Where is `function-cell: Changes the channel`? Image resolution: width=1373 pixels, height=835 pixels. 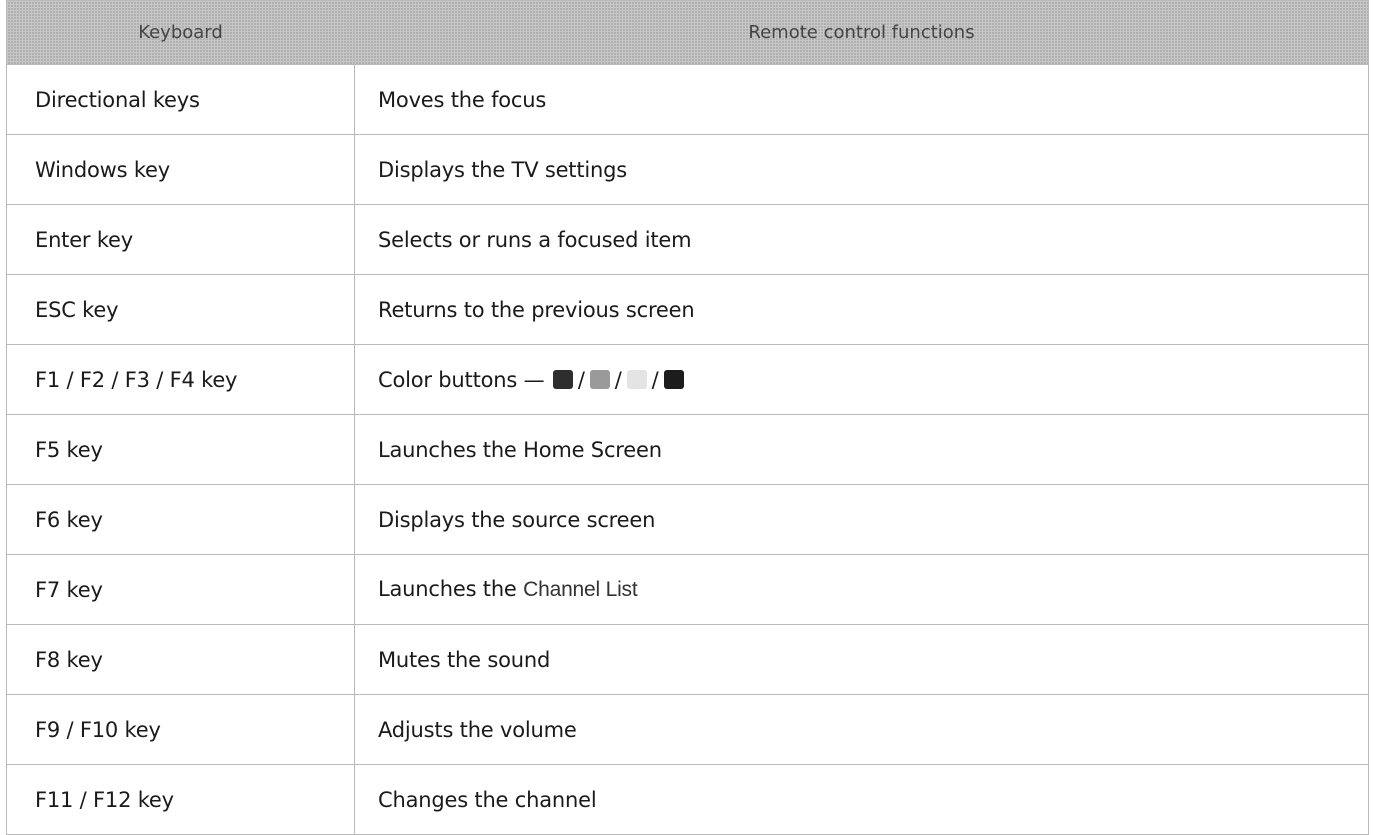 function-cell: Changes the channel is located at coordinates (861, 799).